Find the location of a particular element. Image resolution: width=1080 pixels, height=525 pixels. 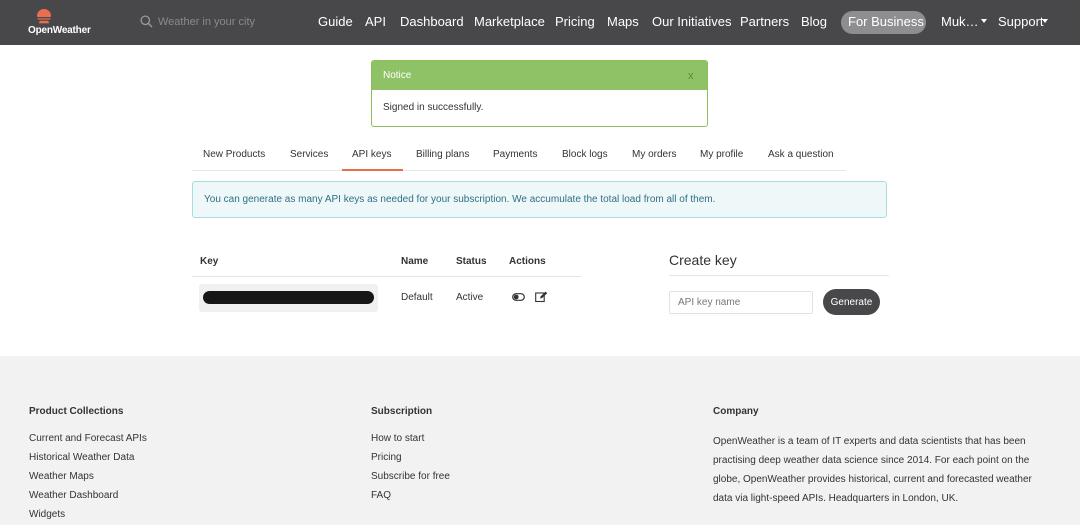

search-box is located at coordinates (215, 22).